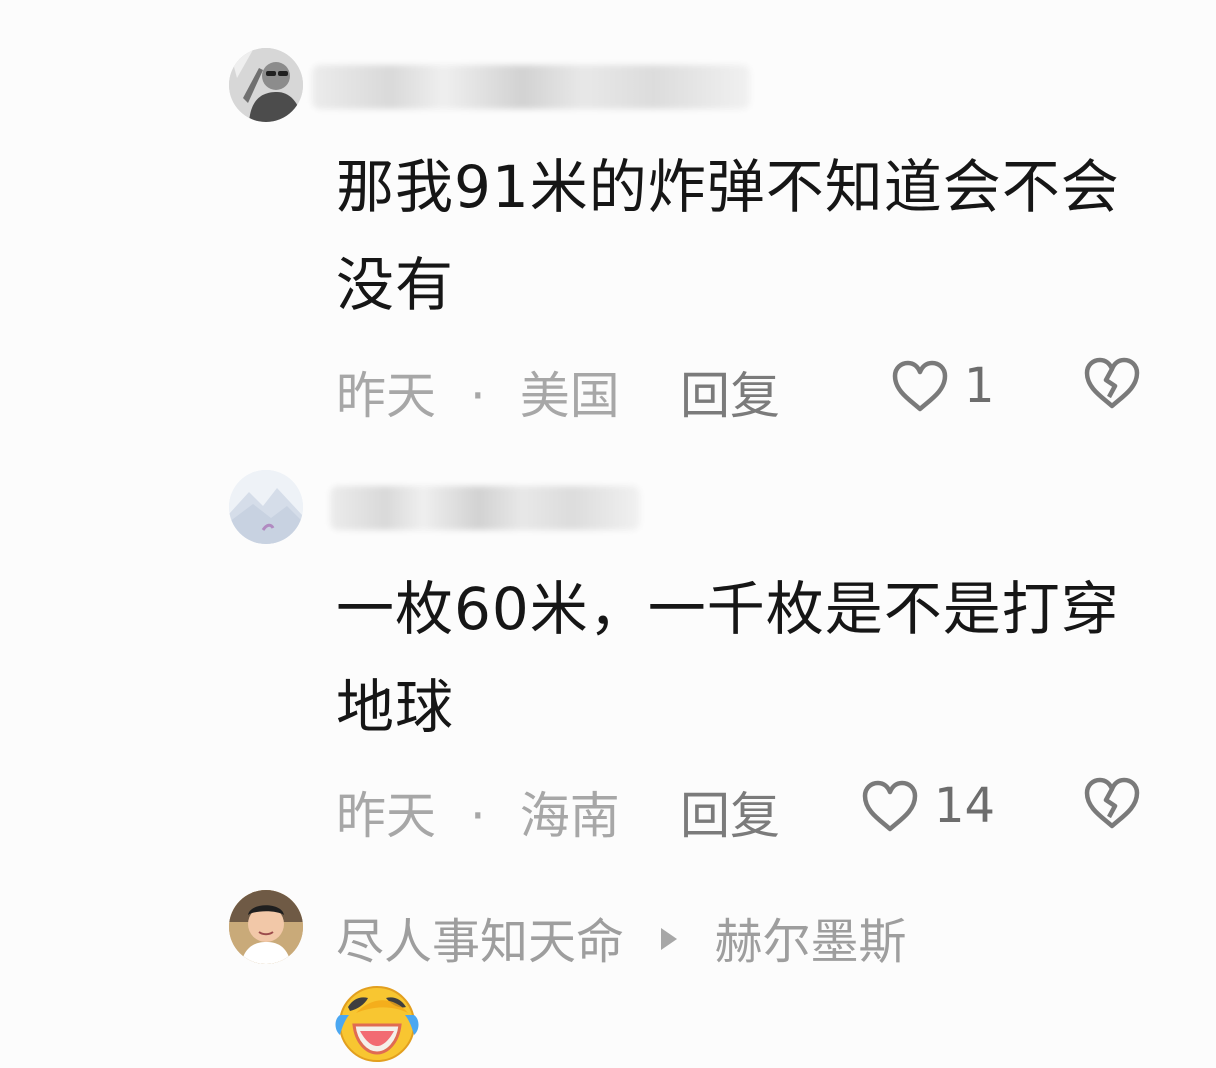  Describe the element at coordinates (569, 396) in the screenshot. I see `comment-location: 美国` at that location.